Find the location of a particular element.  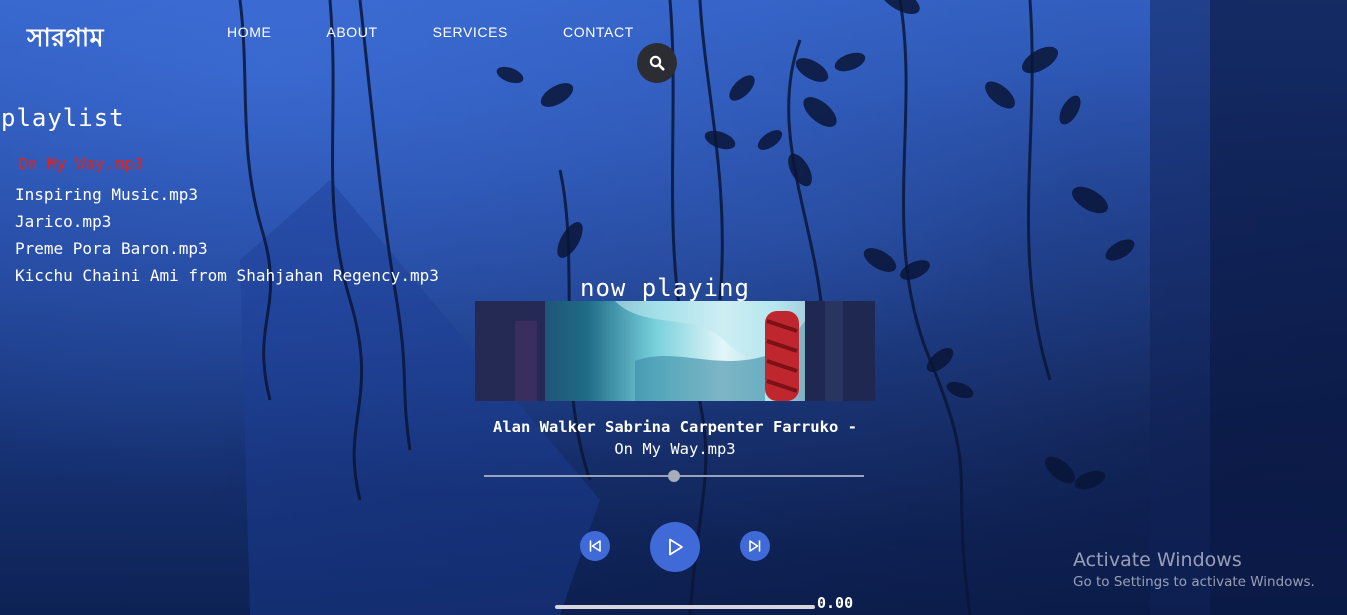

play-icon is located at coordinates (676, 547).